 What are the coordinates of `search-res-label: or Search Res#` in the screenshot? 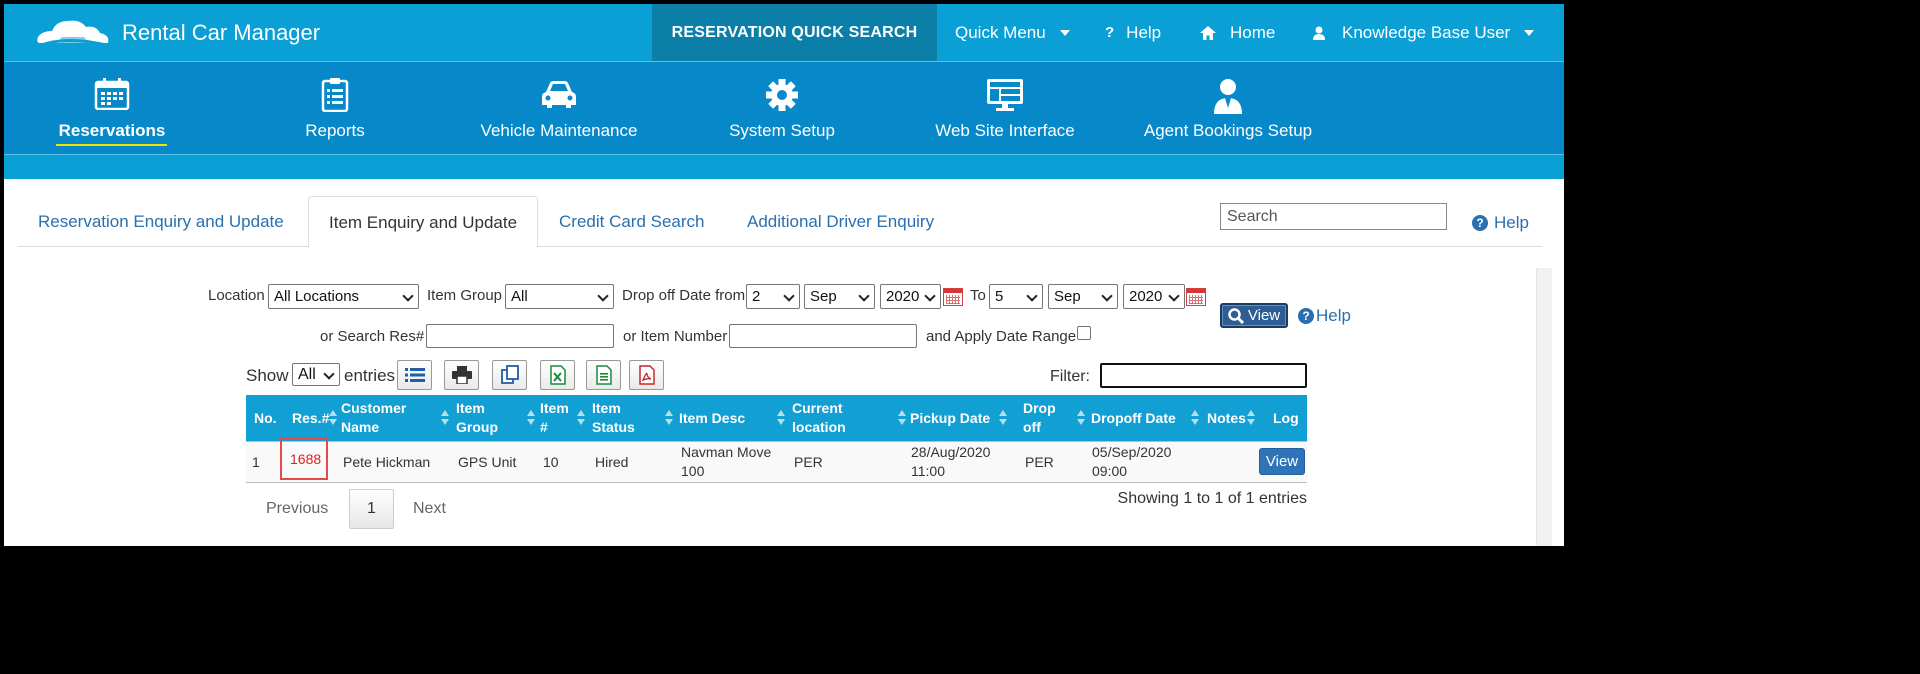 It's located at (372, 336).